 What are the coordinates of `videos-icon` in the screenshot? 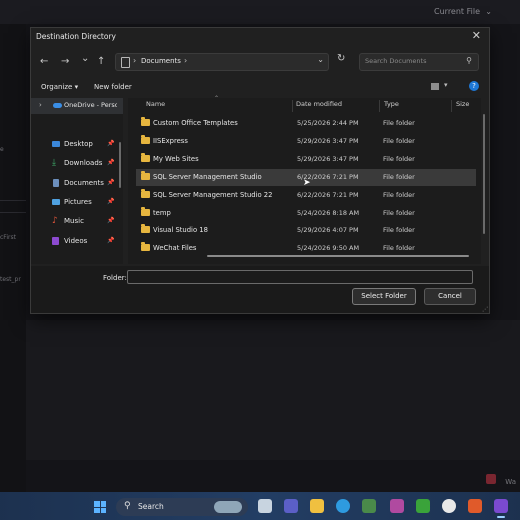 It's located at (55, 241).